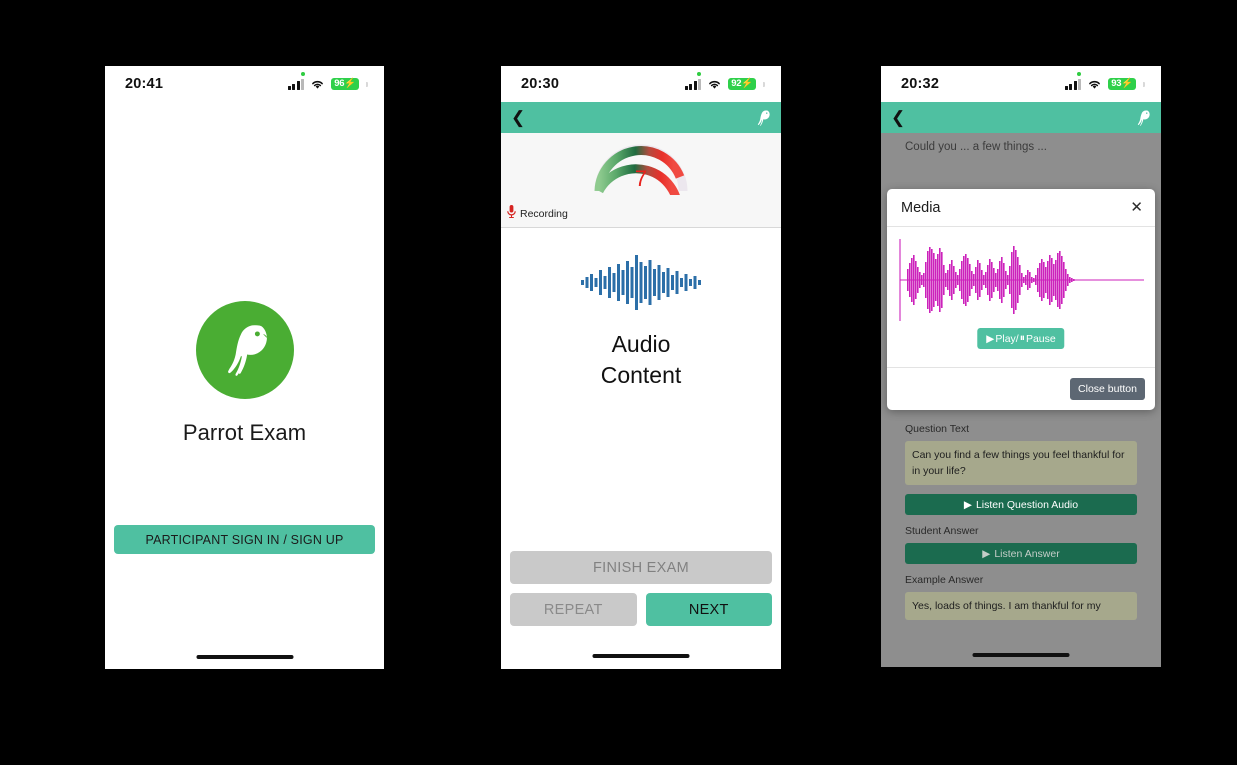 The width and height of the screenshot is (1237, 765). Describe the element at coordinates (921, 207) in the screenshot. I see `media-modal-title: Media` at that location.